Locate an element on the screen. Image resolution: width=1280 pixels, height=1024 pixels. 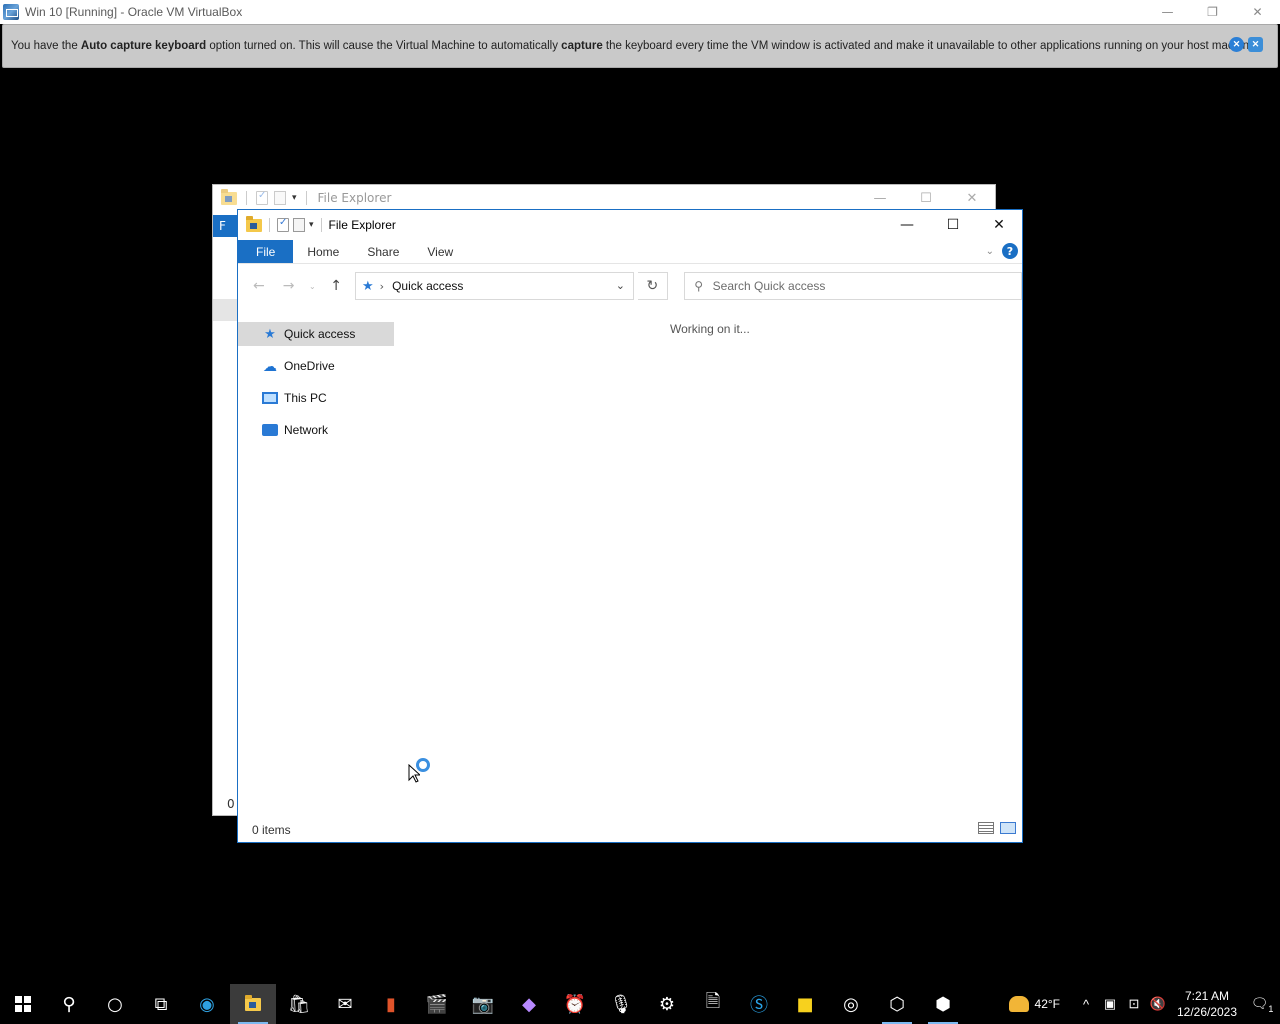
network-status-icon: ⊡ is located at coordinates (1134, 1004).